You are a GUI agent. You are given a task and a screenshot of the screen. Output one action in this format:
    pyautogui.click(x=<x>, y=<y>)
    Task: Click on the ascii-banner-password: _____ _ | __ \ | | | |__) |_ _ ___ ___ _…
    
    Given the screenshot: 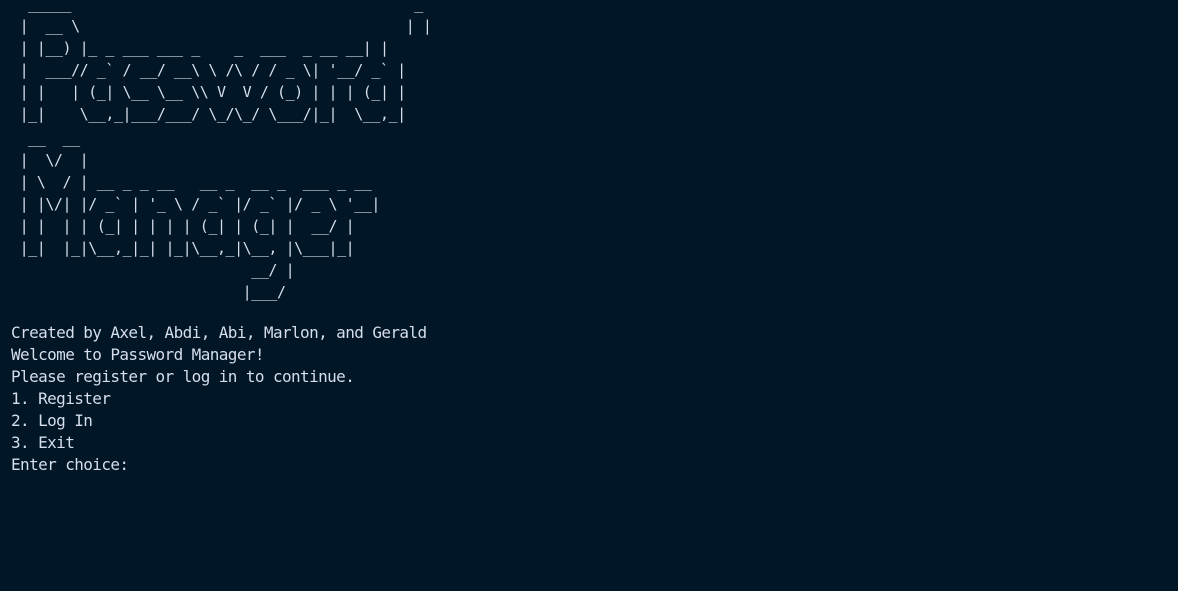 What is the action you would take?
    pyautogui.click(x=225, y=61)
    